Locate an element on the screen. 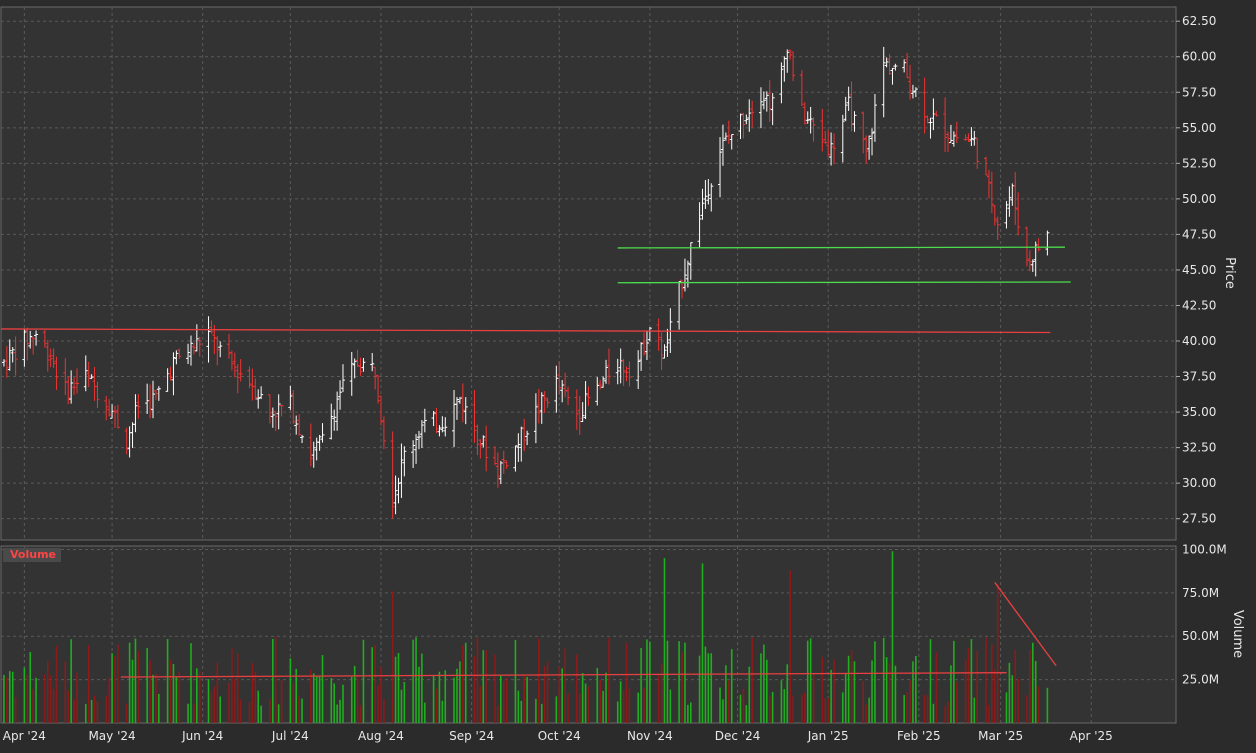 This screenshot has width=1256, height=753. month-tick-label: Sep '24 is located at coordinates (471, 736).